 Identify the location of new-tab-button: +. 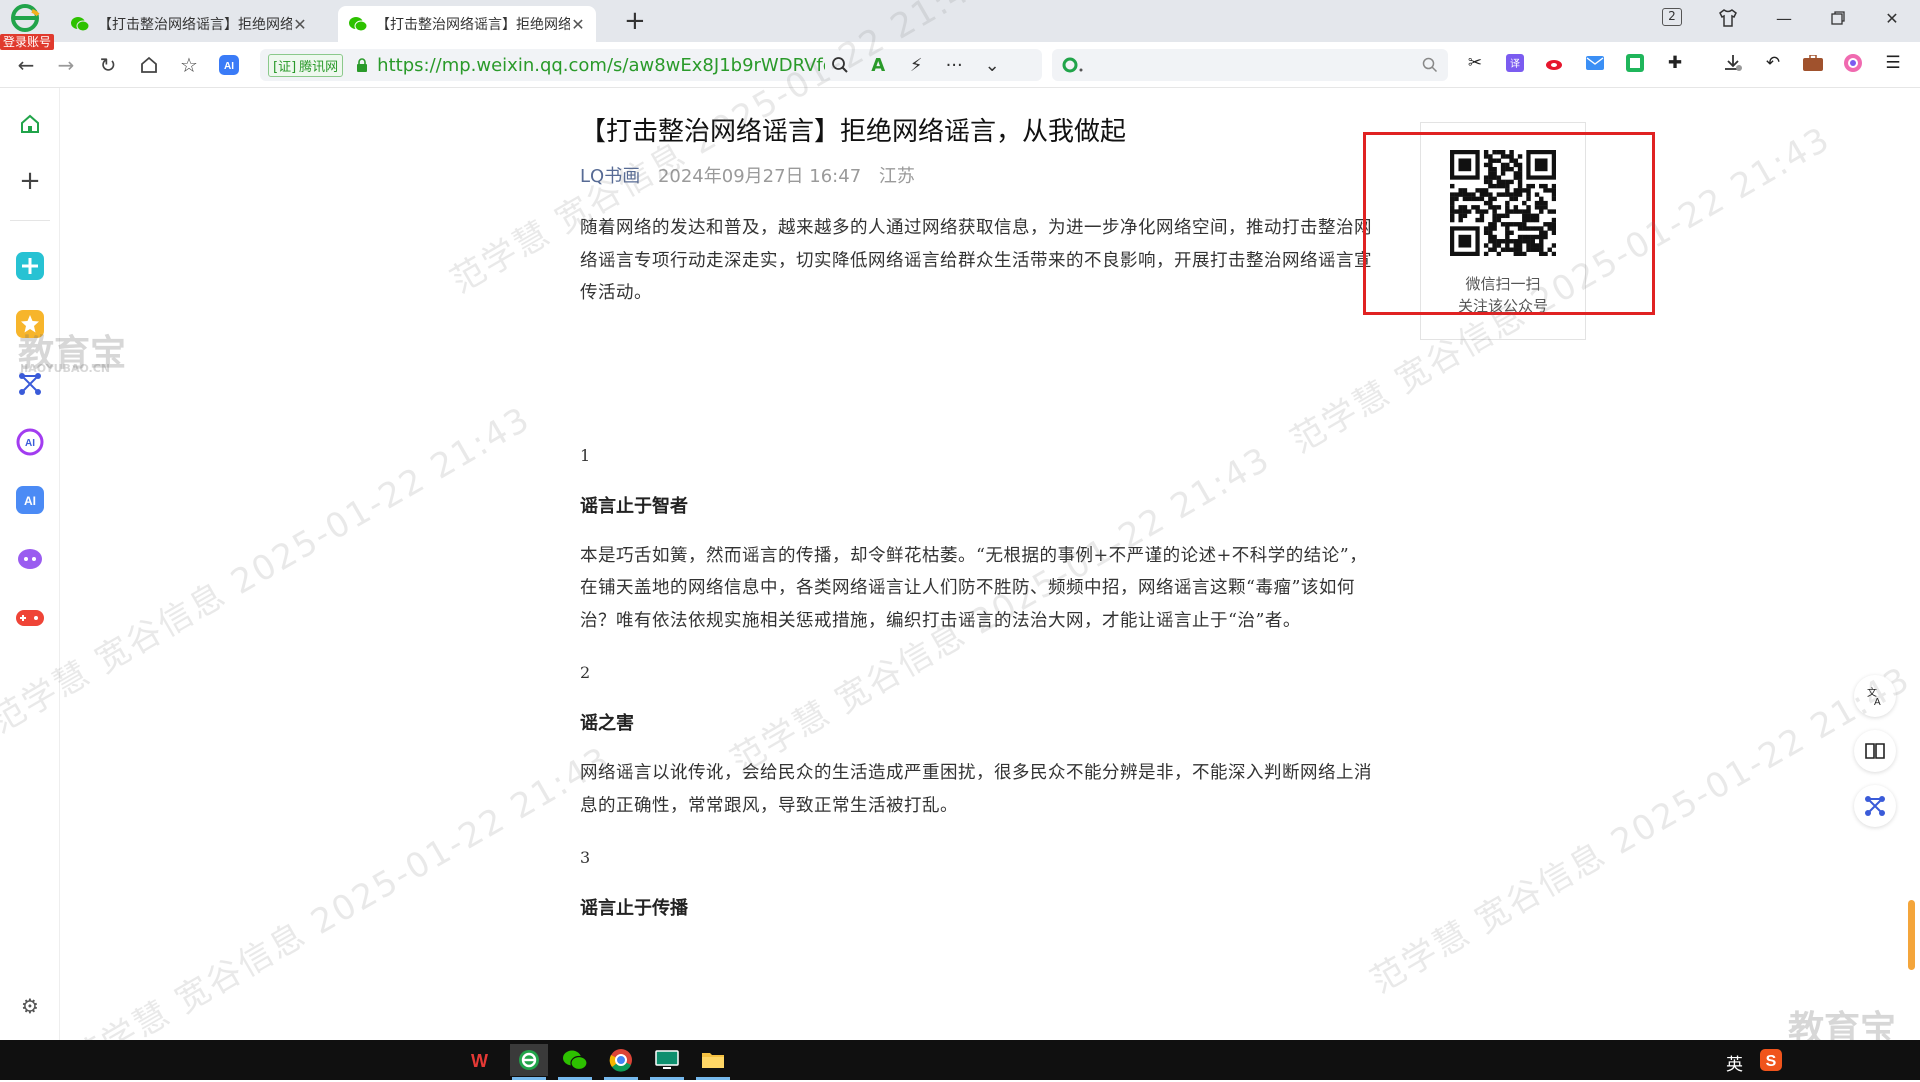
(635, 21).